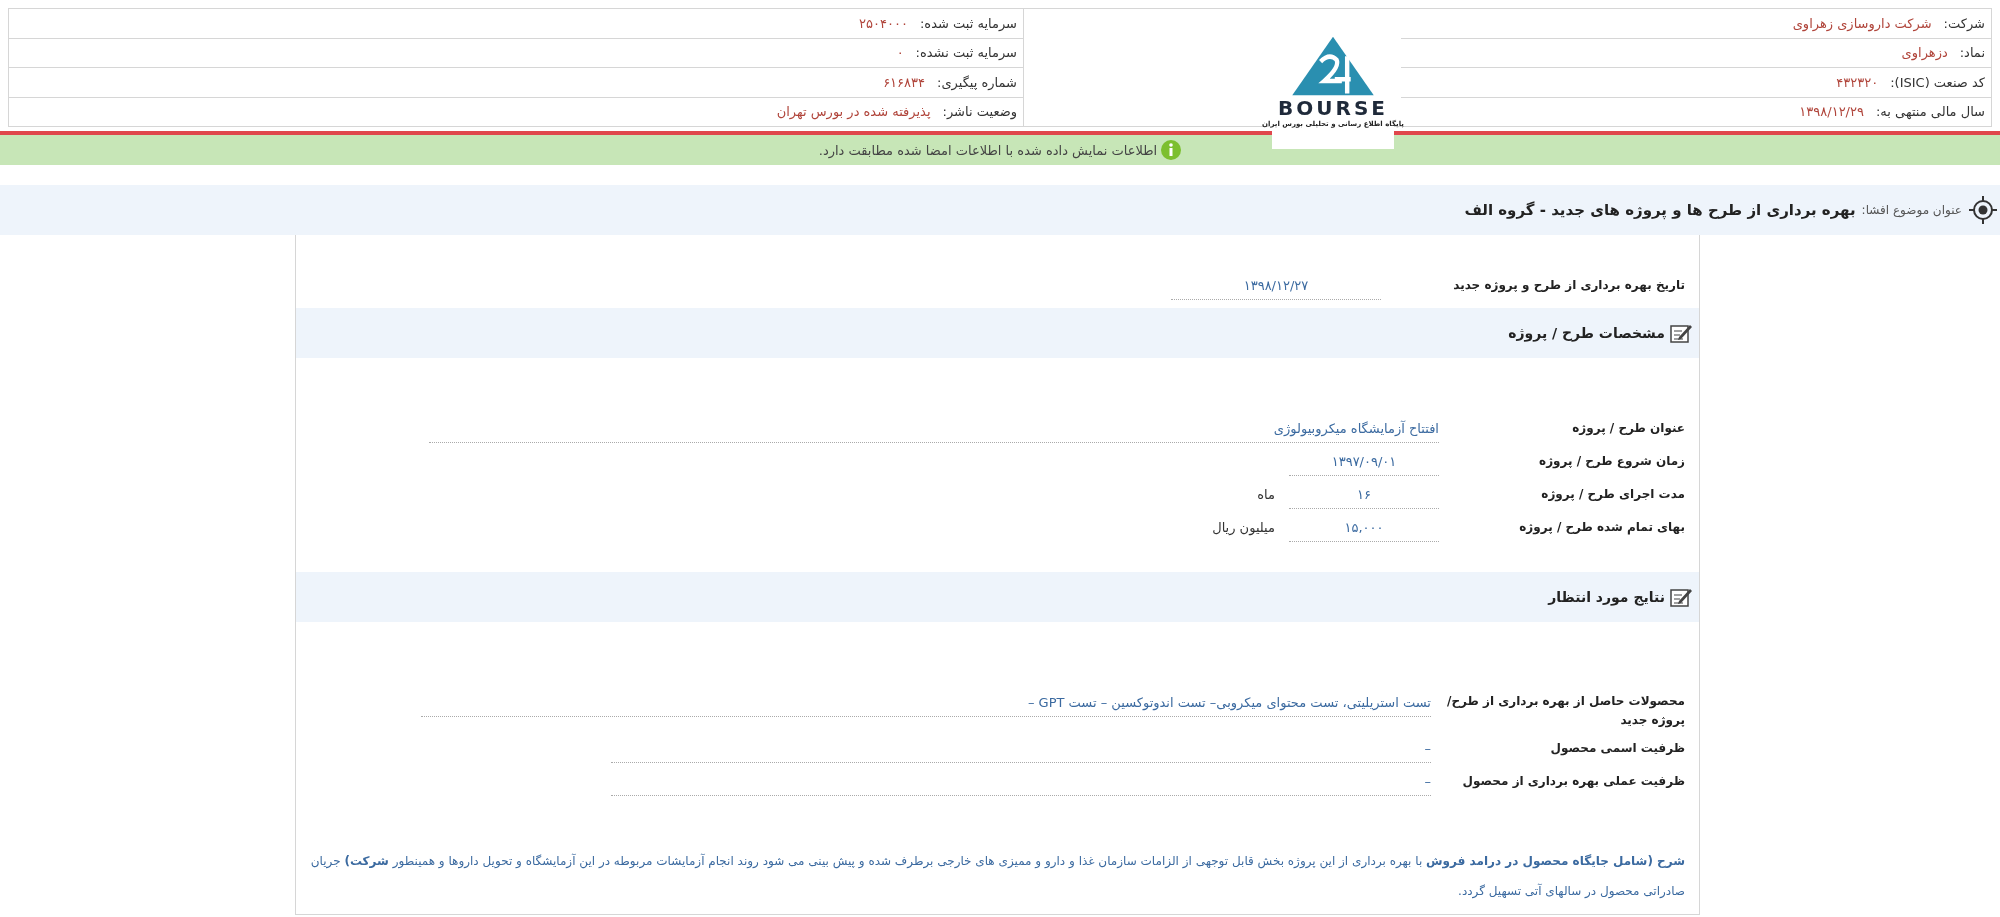 This screenshot has height=917, width=2000. I want to click on notice-text: اطلاعات نمایش داده شده با اطلاعات امضا شده مطابقت دارد., so click(988, 150).